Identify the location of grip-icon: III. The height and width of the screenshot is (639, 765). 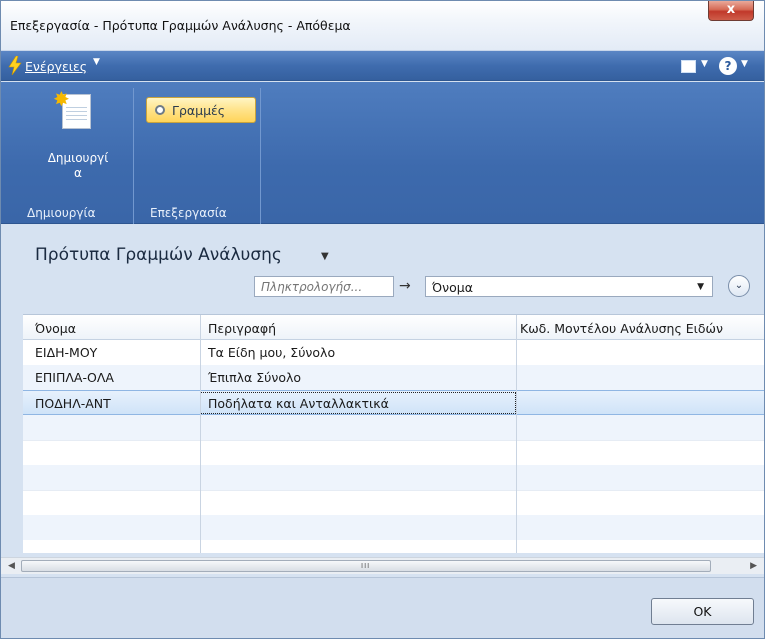
(366, 566).